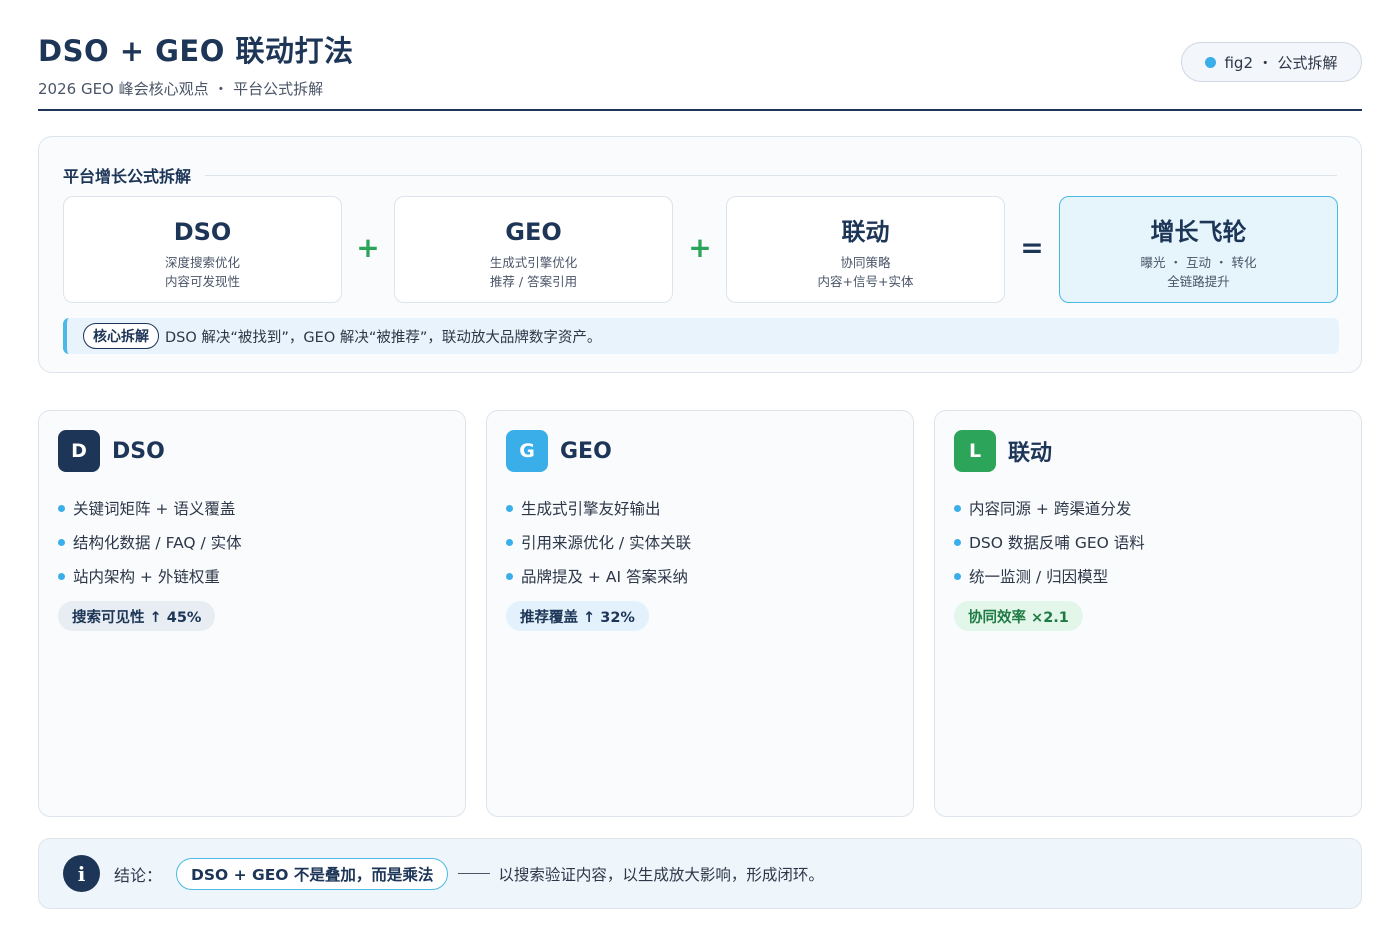 The image size is (1400, 933). Describe the element at coordinates (146, 577) in the screenshot. I see `list-item-text: 站内架构 + 外链权重` at that location.